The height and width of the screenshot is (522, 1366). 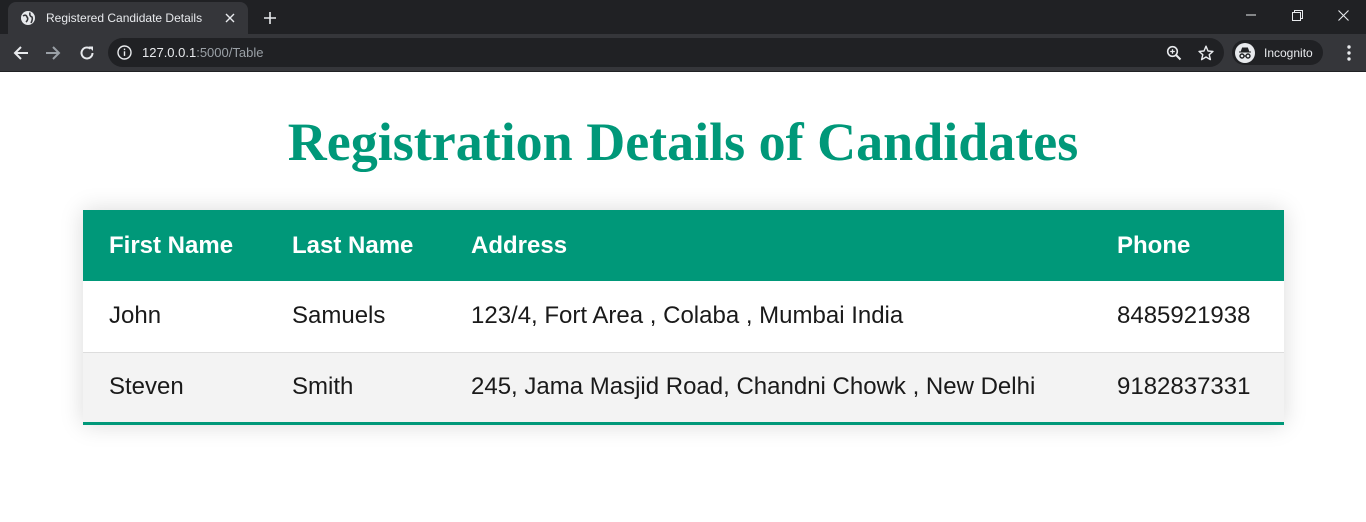 I want to click on tab-title: Registered Candidate Details, so click(x=124, y=18).